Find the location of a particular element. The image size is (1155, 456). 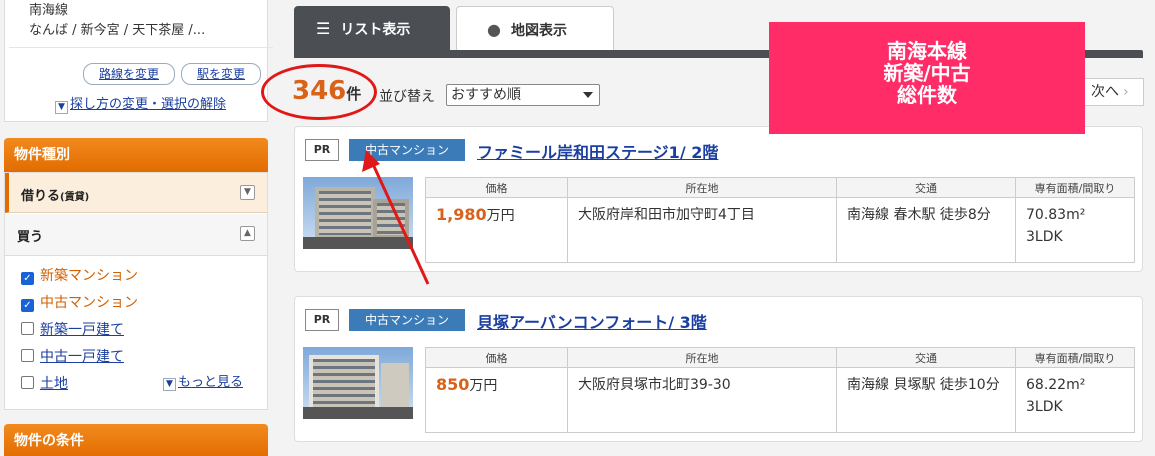

annotation-callout: 南海本線 新築/中古 総件数 is located at coordinates (927, 78).